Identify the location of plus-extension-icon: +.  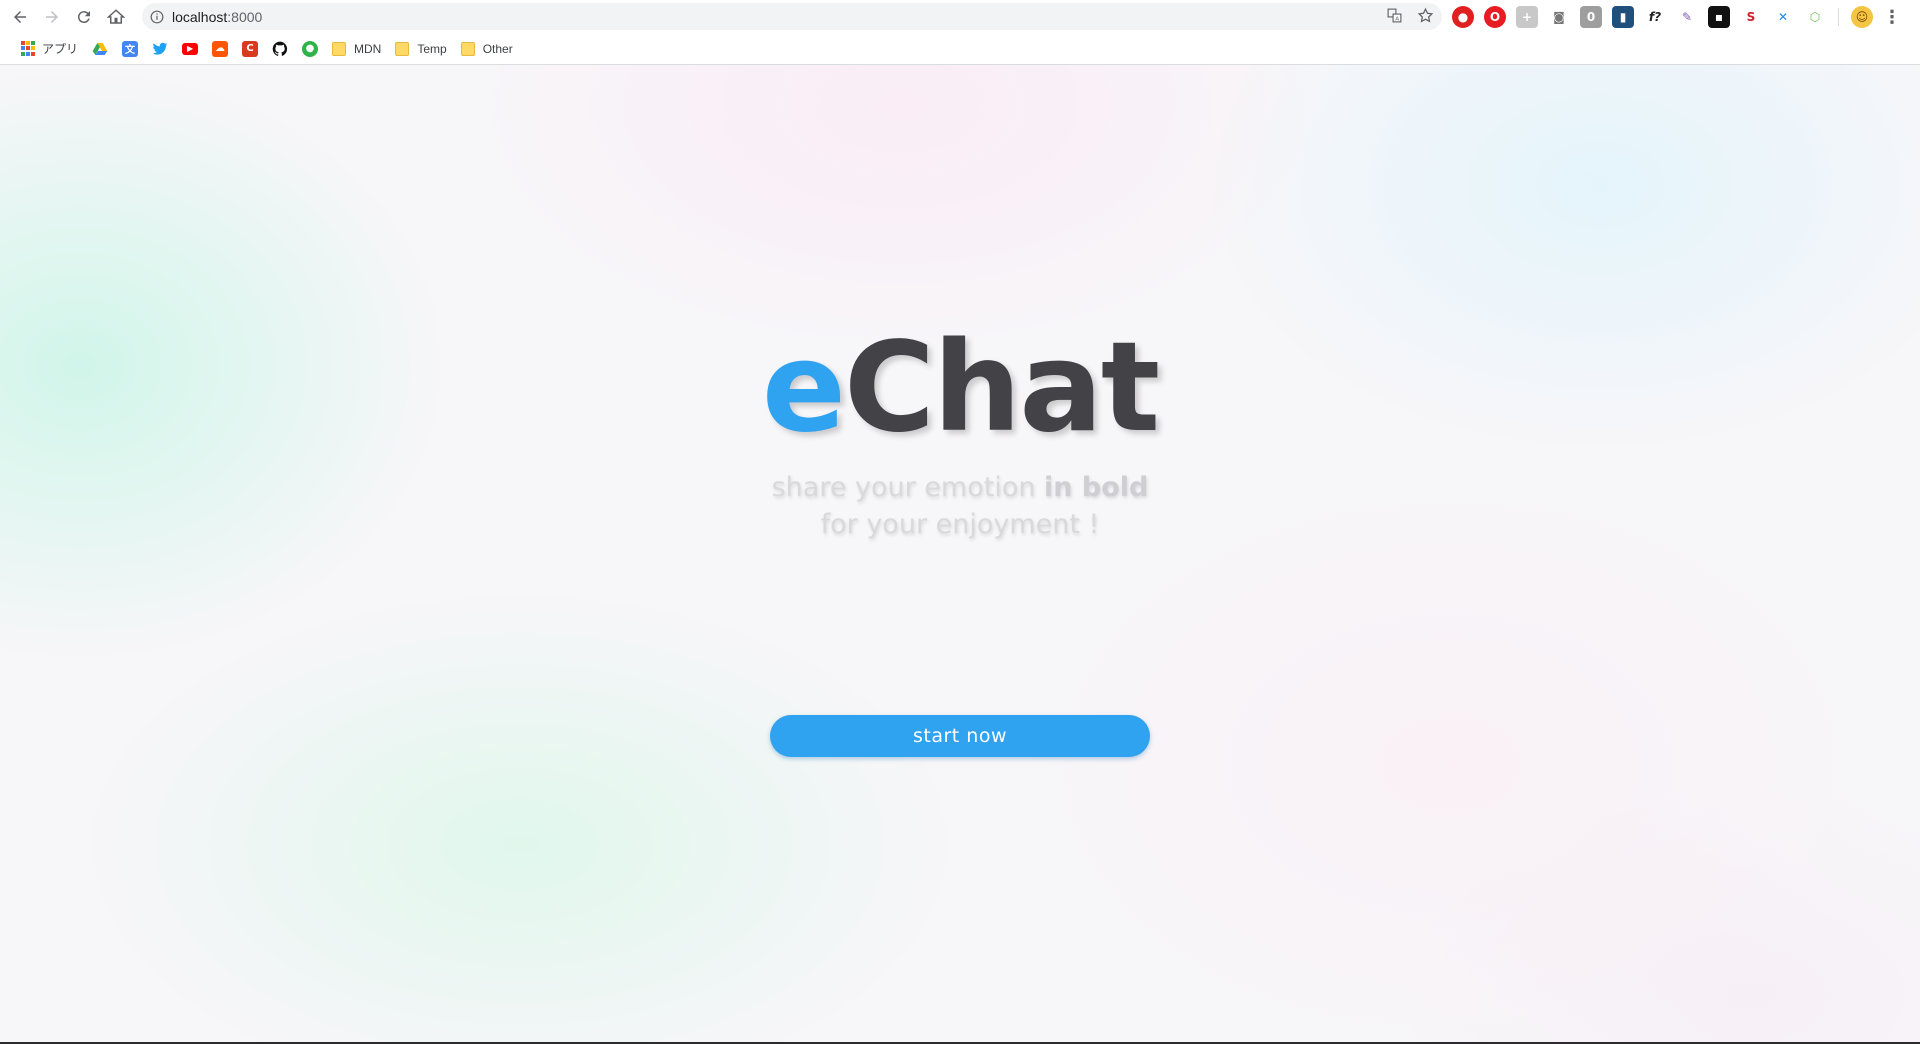
(1527, 17).